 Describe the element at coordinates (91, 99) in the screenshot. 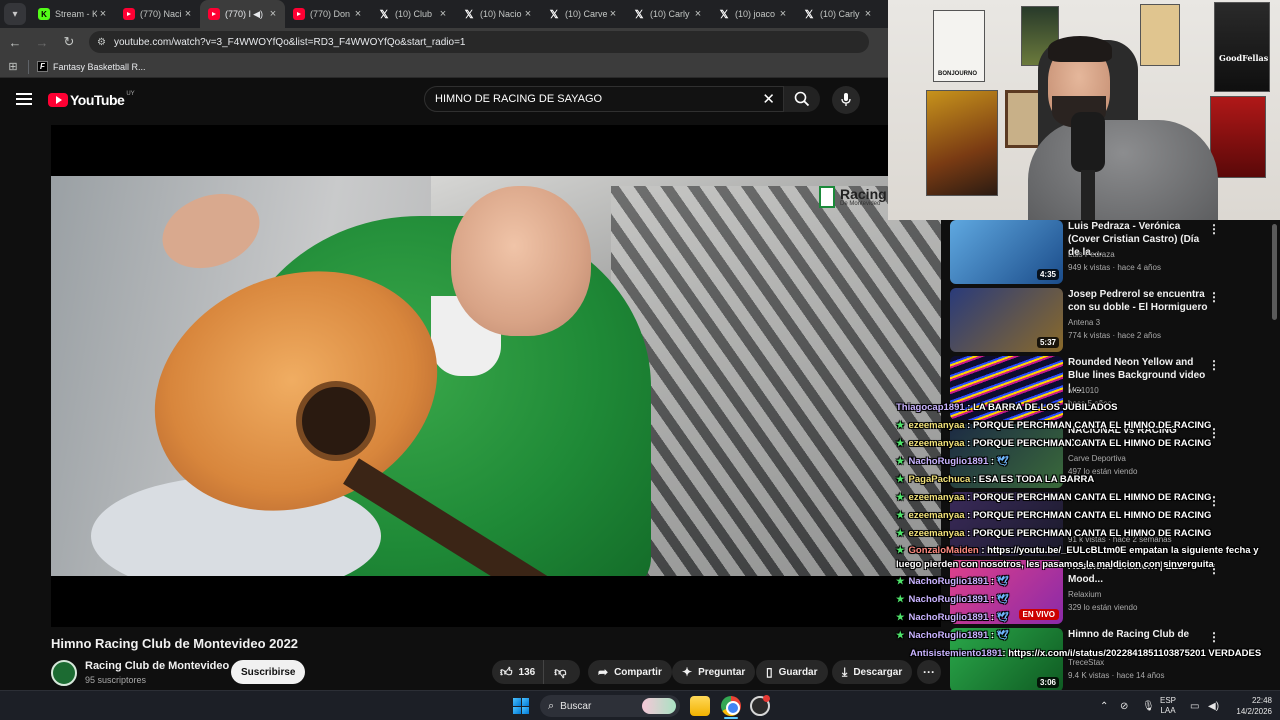

I see `youtube-logo: YouTube UY` at that location.